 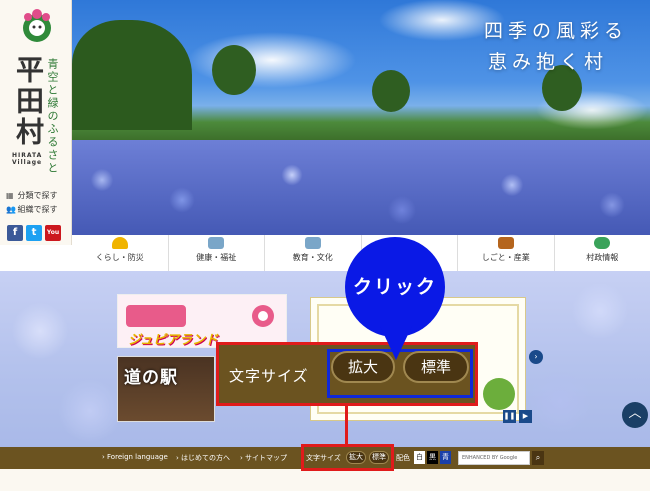 I want to click on category-education-culture: 教育・文化, so click(x=313, y=253).